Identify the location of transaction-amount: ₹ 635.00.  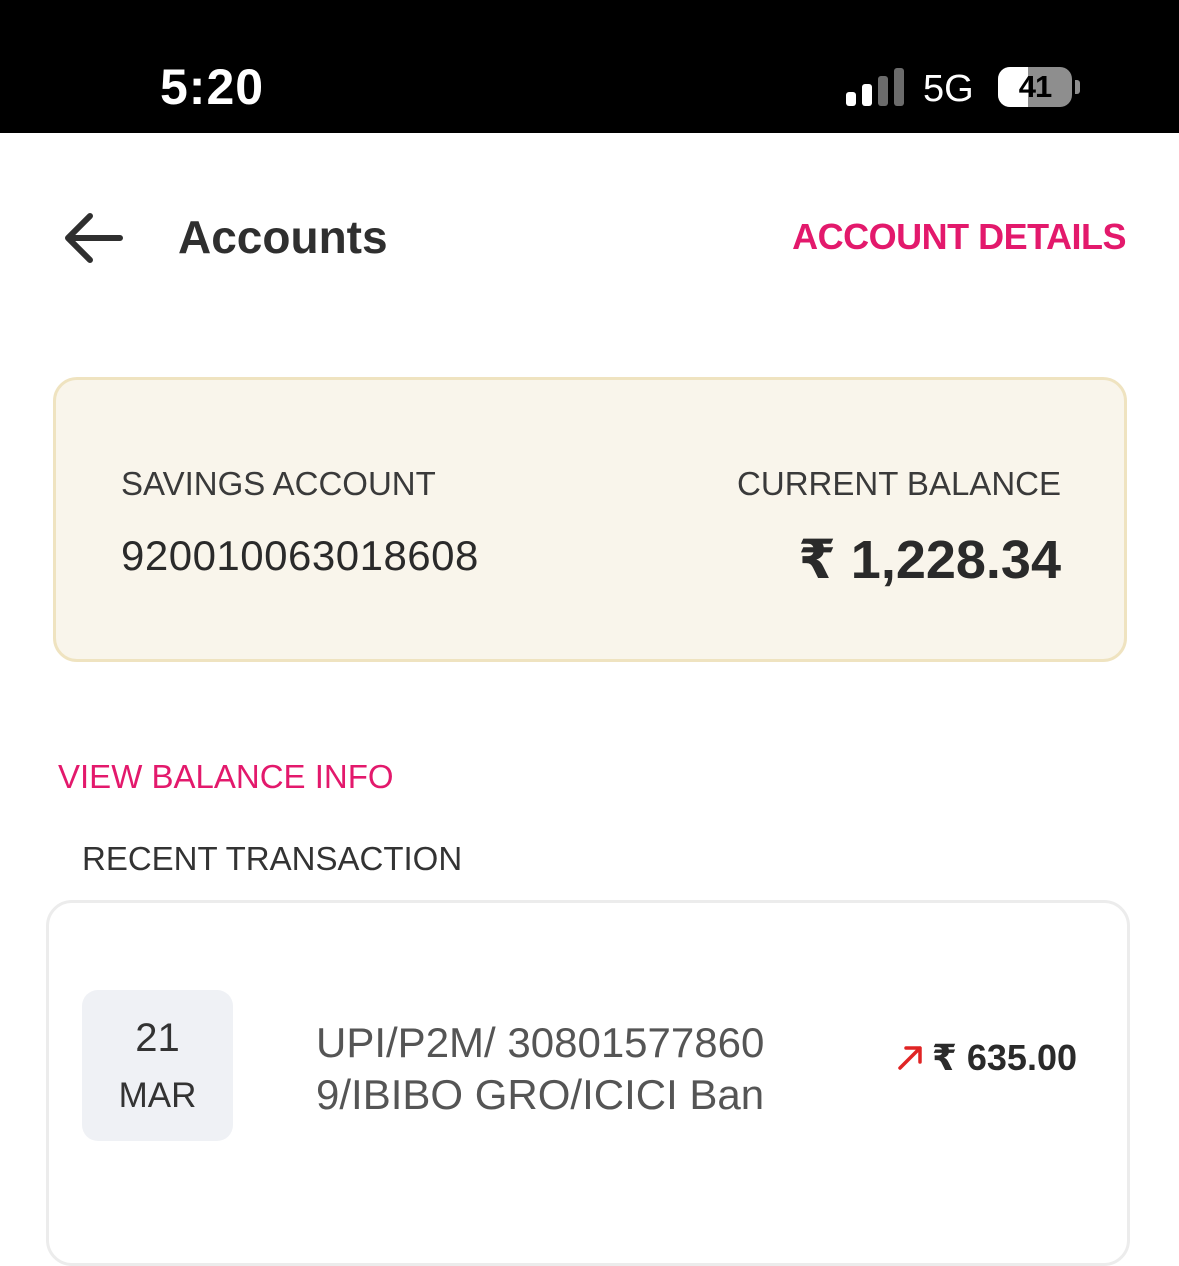
(1004, 1057).